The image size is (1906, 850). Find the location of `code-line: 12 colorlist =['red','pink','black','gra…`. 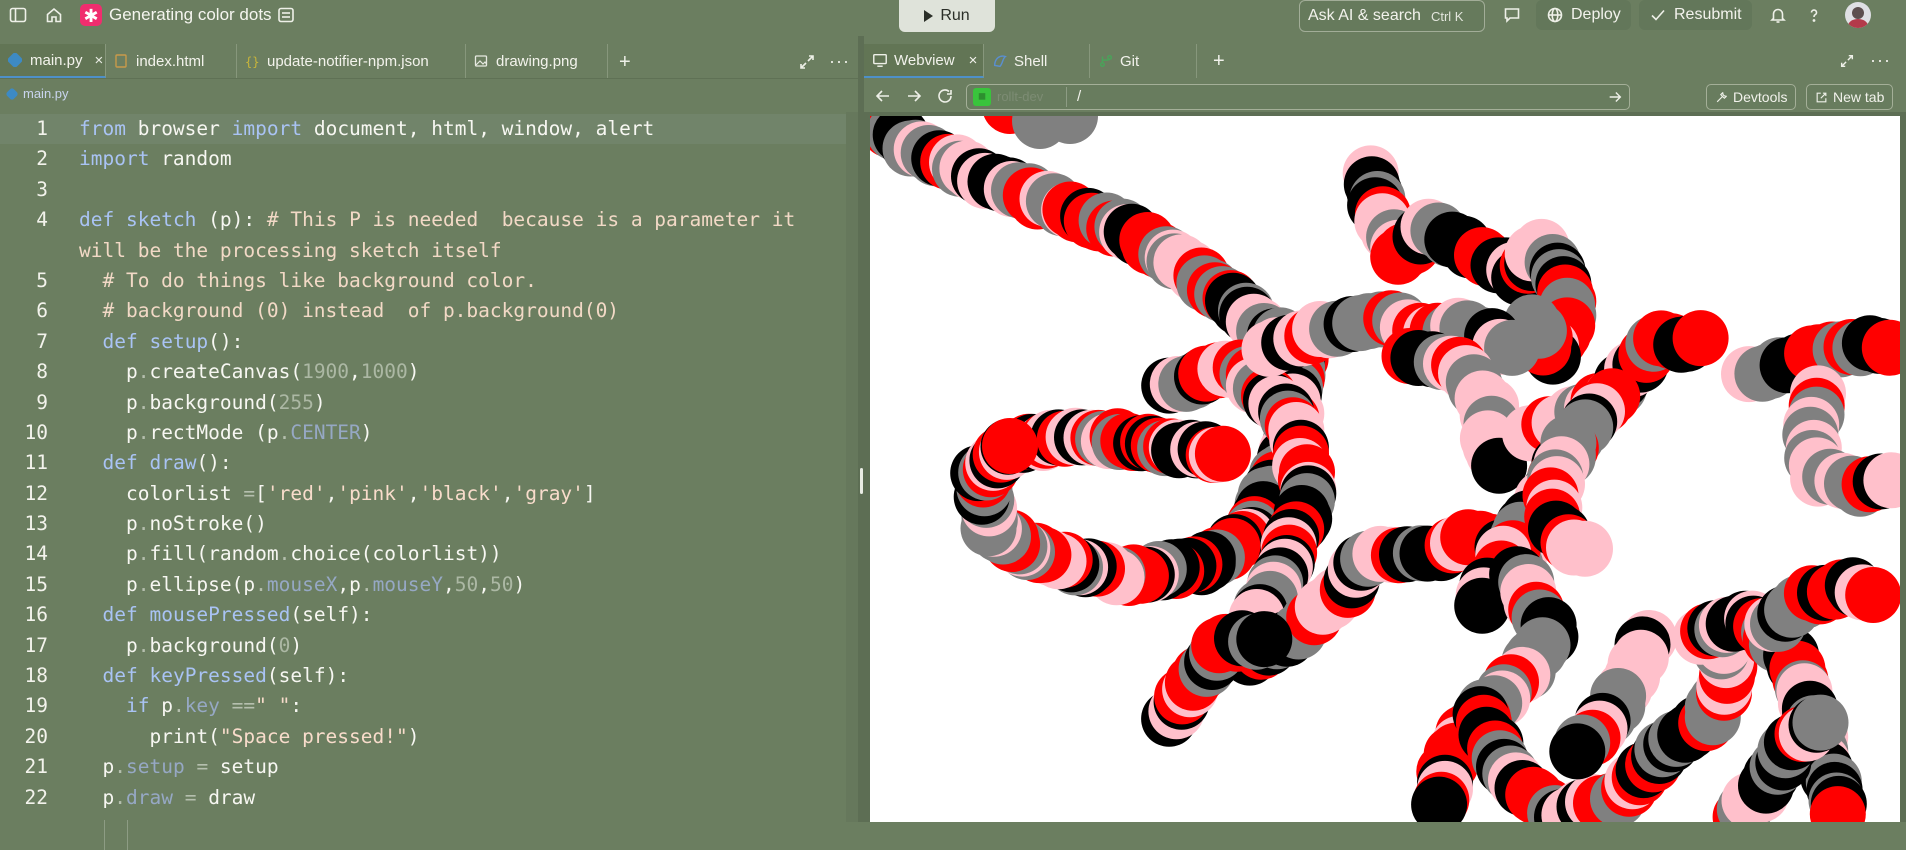

code-line: 12 colorlist =['red','pink','black','gra… is located at coordinates (429, 494).